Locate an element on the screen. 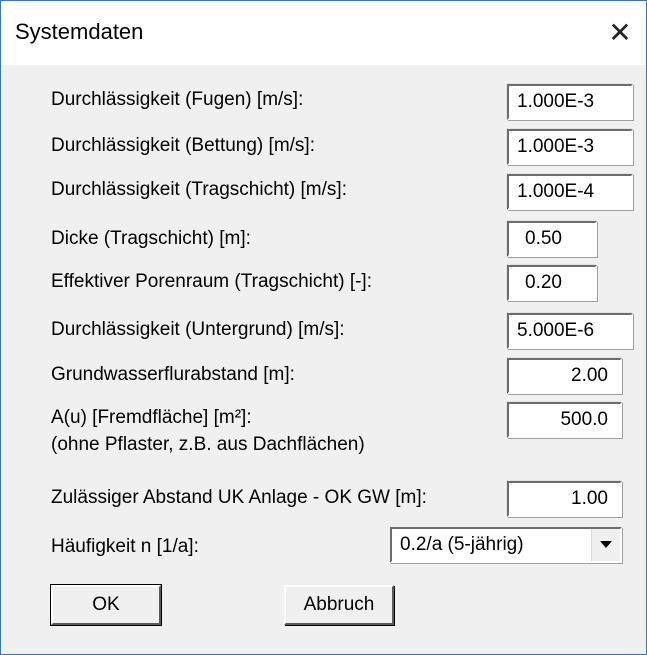 The width and height of the screenshot is (647, 655). label-untergrund: Durchlässigkeit (Untergrund) [m/s]: is located at coordinates (198, 329).